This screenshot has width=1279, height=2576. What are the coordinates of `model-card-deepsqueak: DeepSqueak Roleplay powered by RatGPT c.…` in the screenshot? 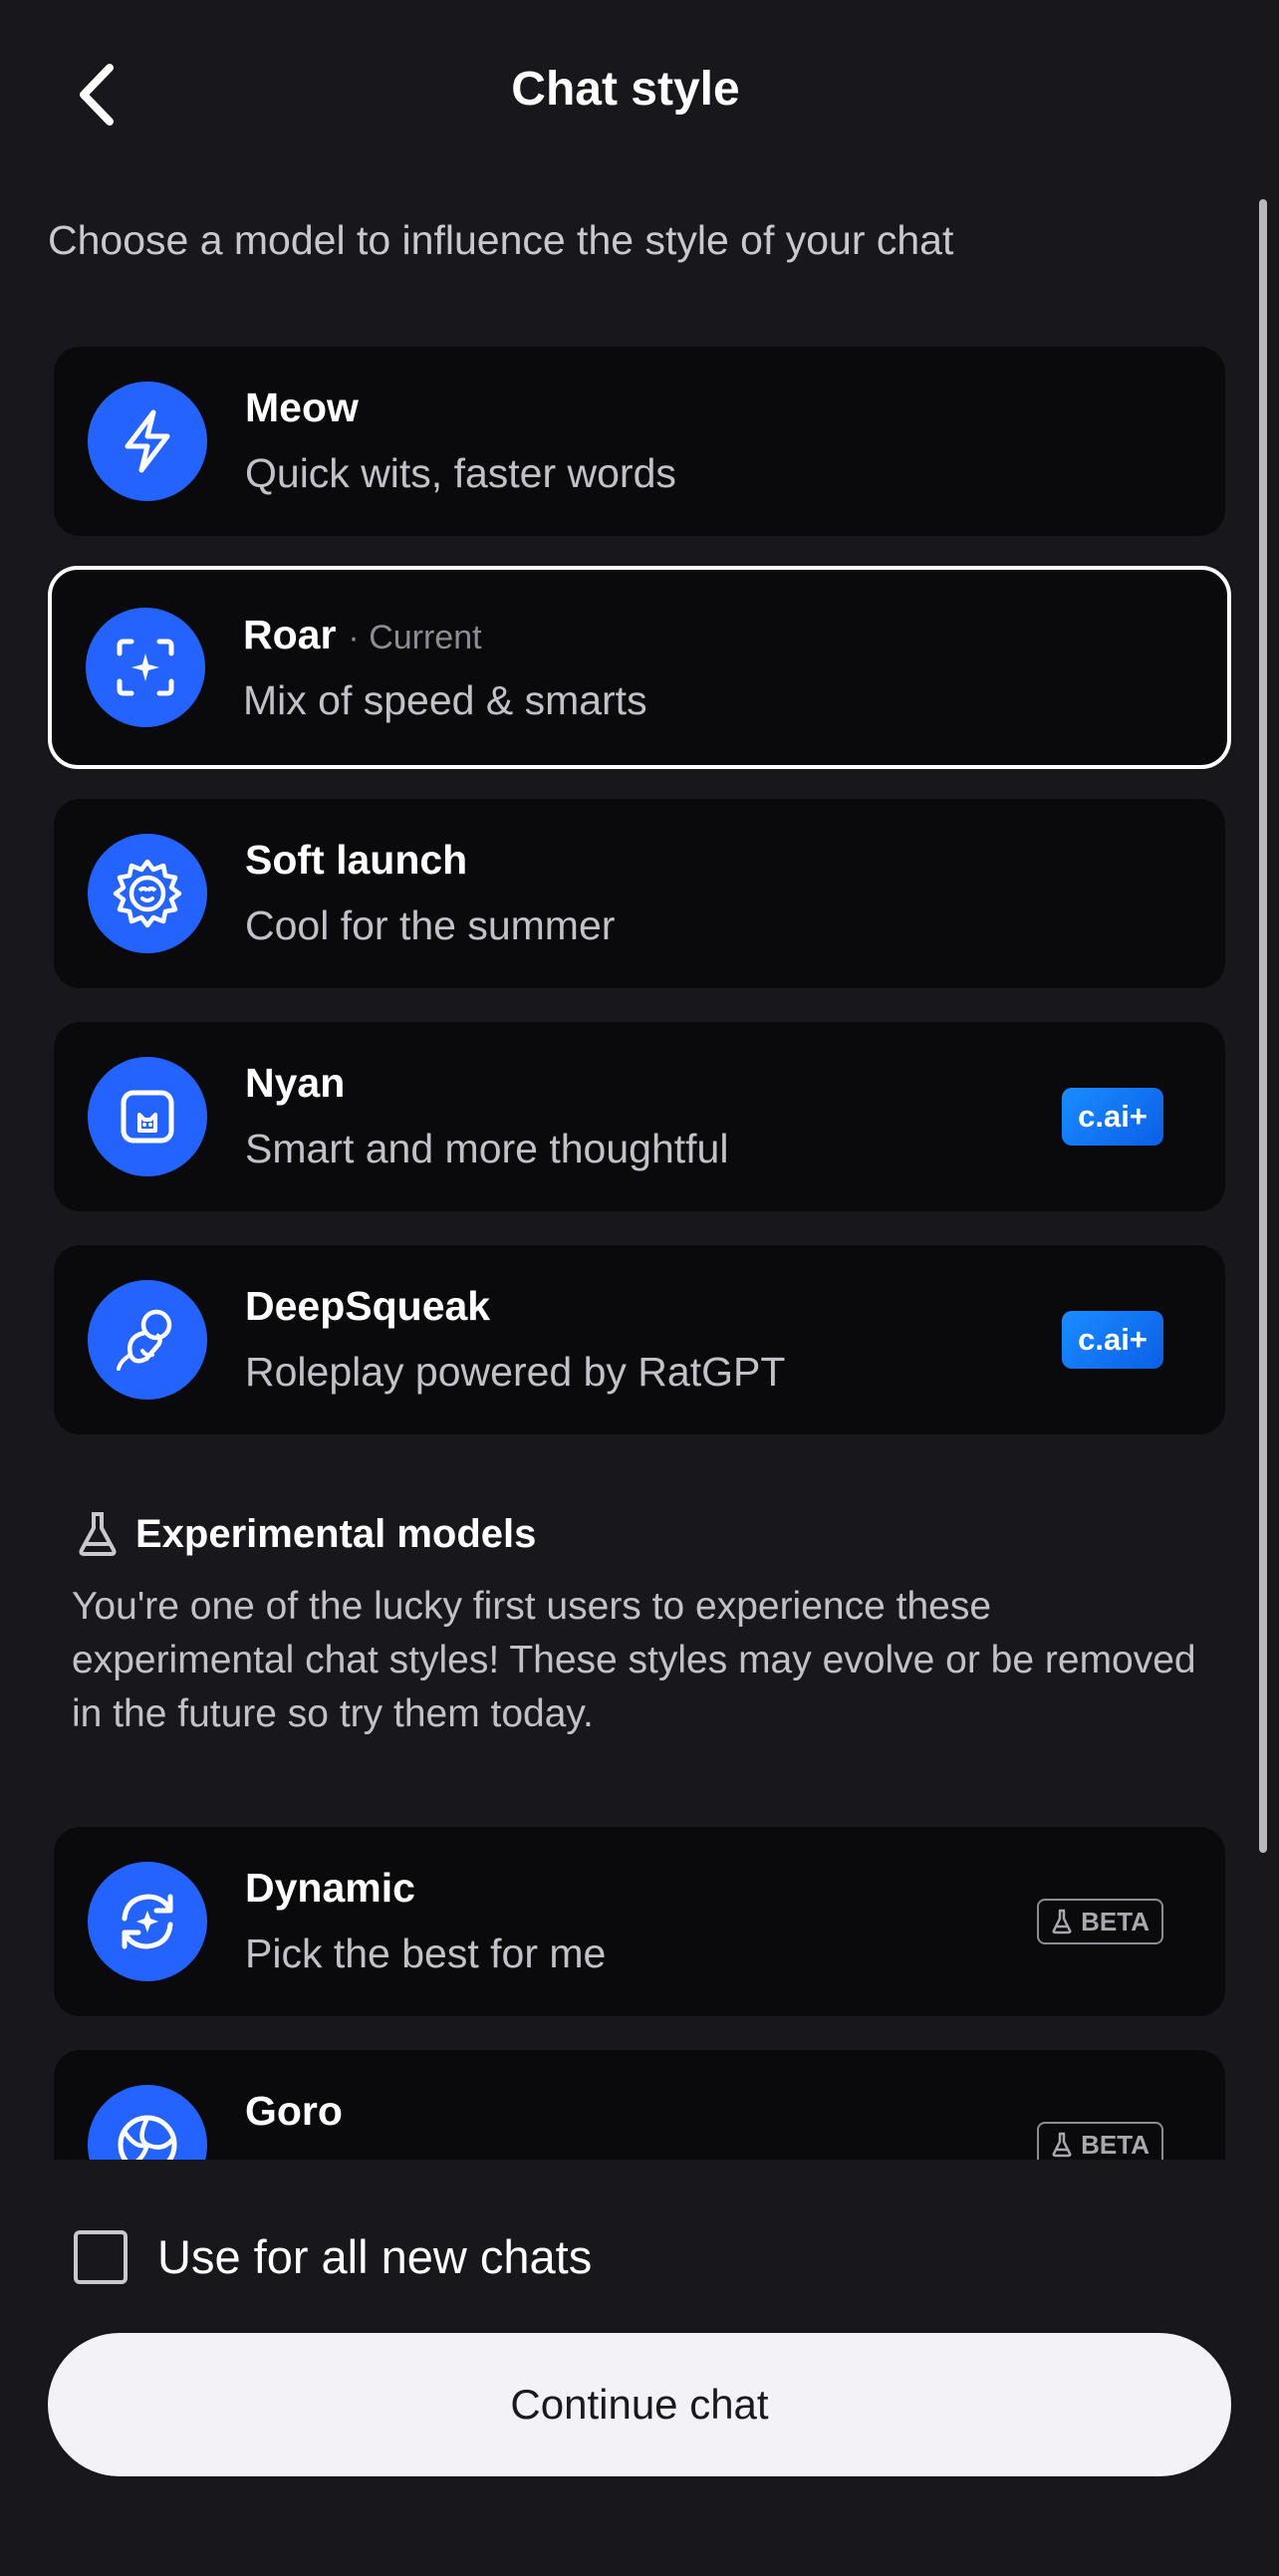 It's located at (639, 1339).